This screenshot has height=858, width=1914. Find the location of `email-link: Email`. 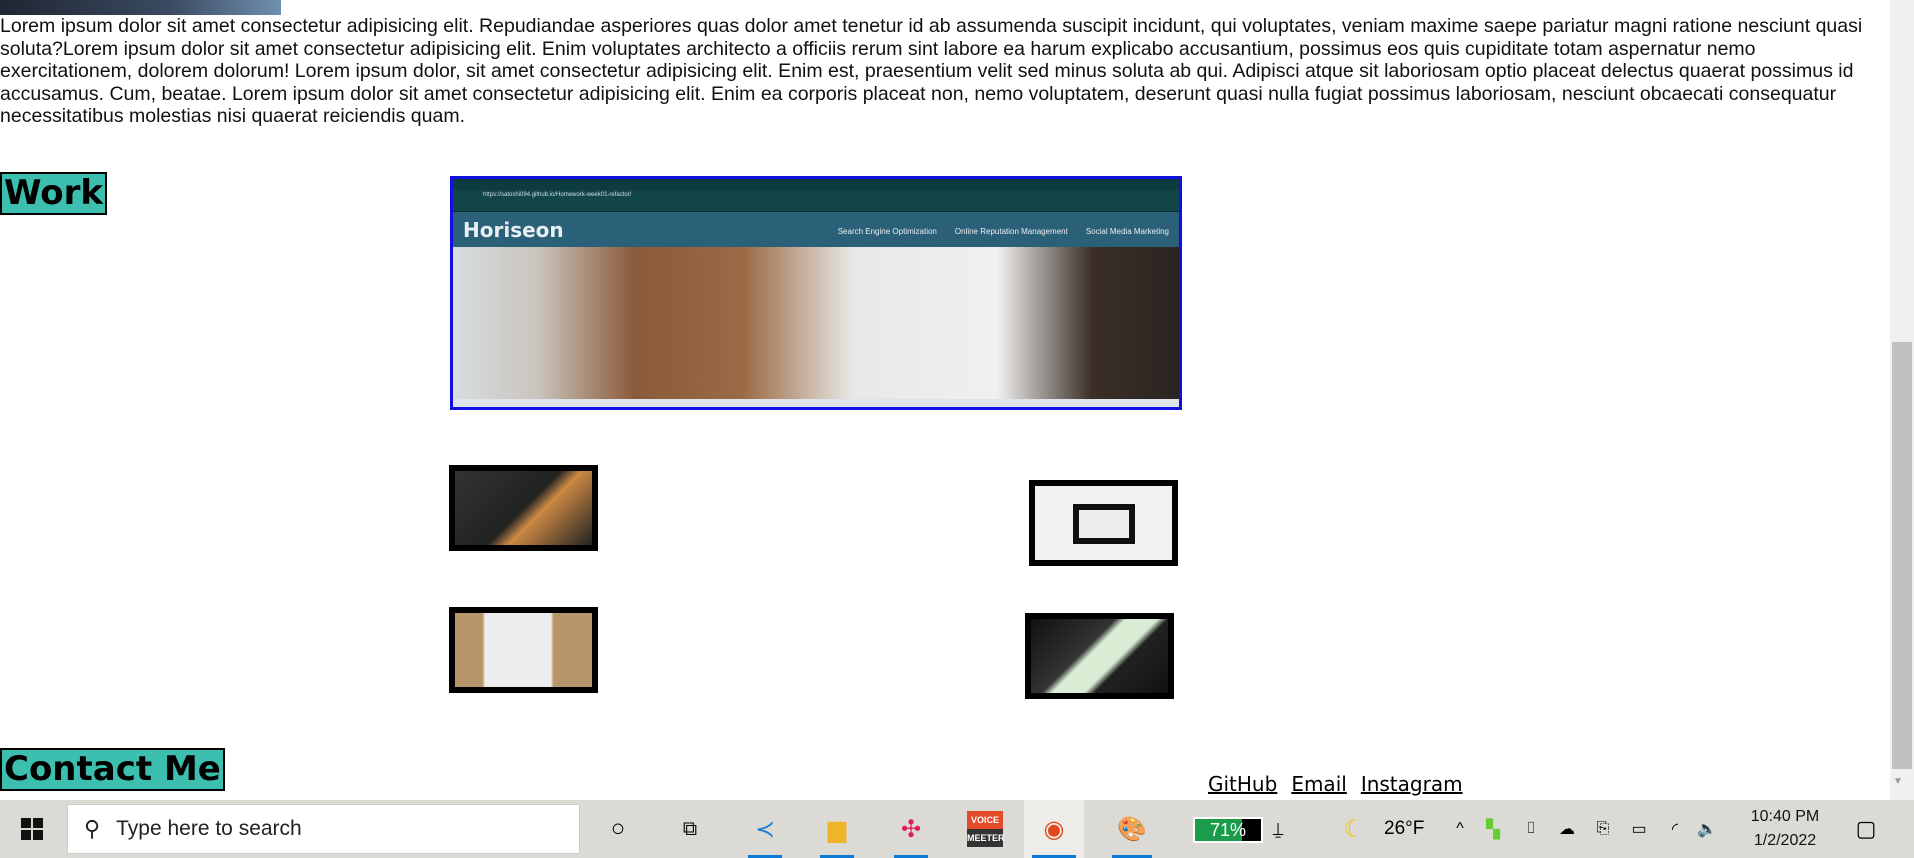

email-link: Email is located at coordinates (1319, 784).